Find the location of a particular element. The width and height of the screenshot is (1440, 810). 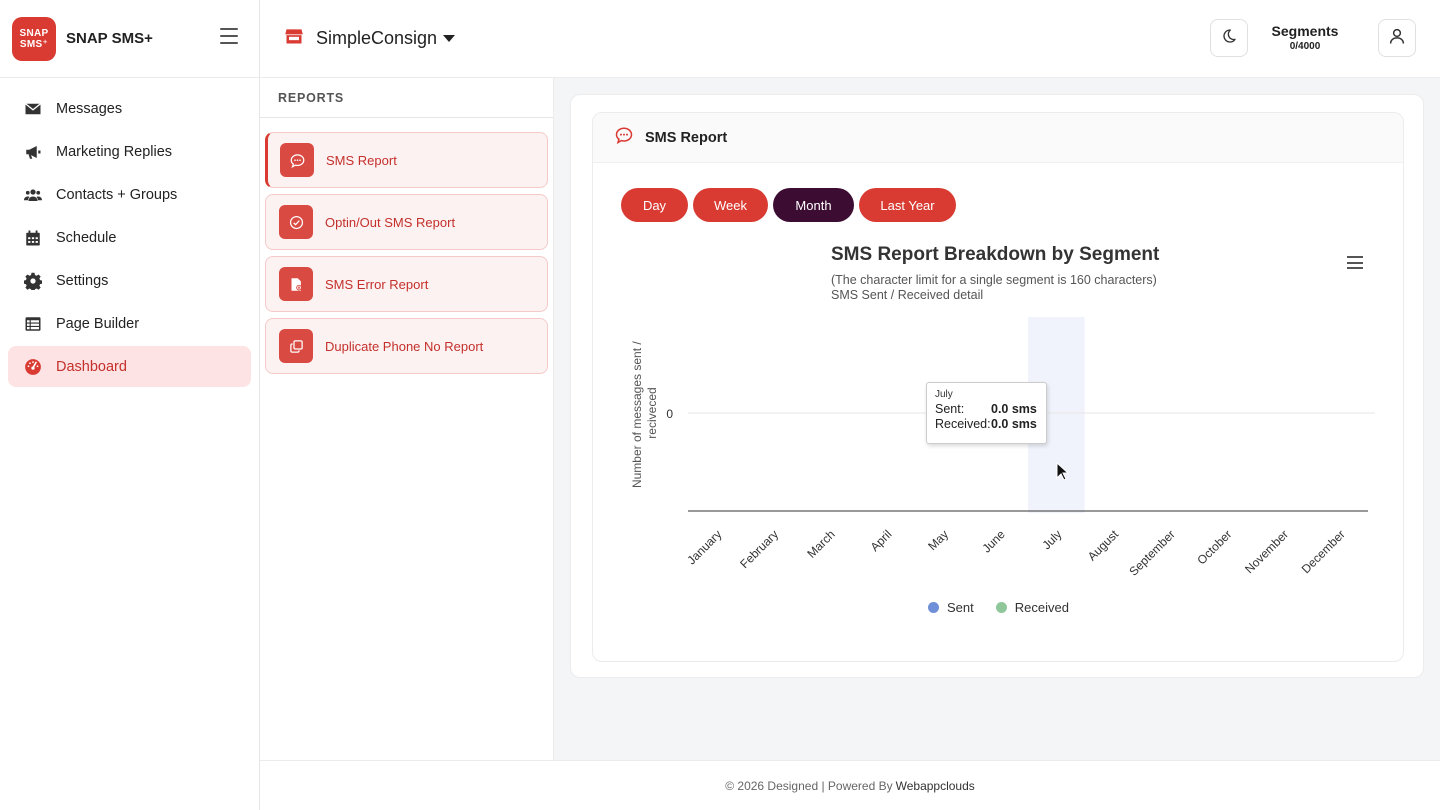

sidebar-item-contacts-groups: Contacts + Groups is located at coordinates (129, 194).